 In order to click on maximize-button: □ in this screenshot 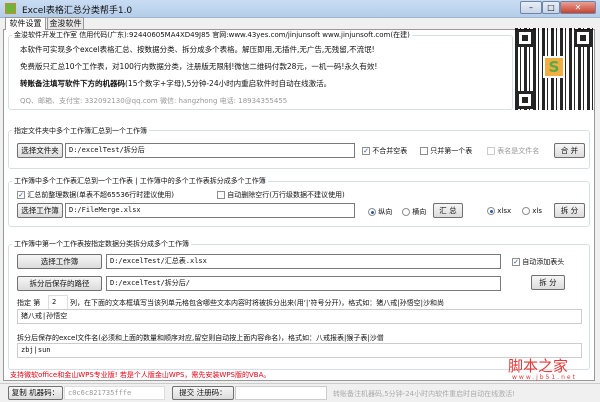, I will do `click(551, 7)`.